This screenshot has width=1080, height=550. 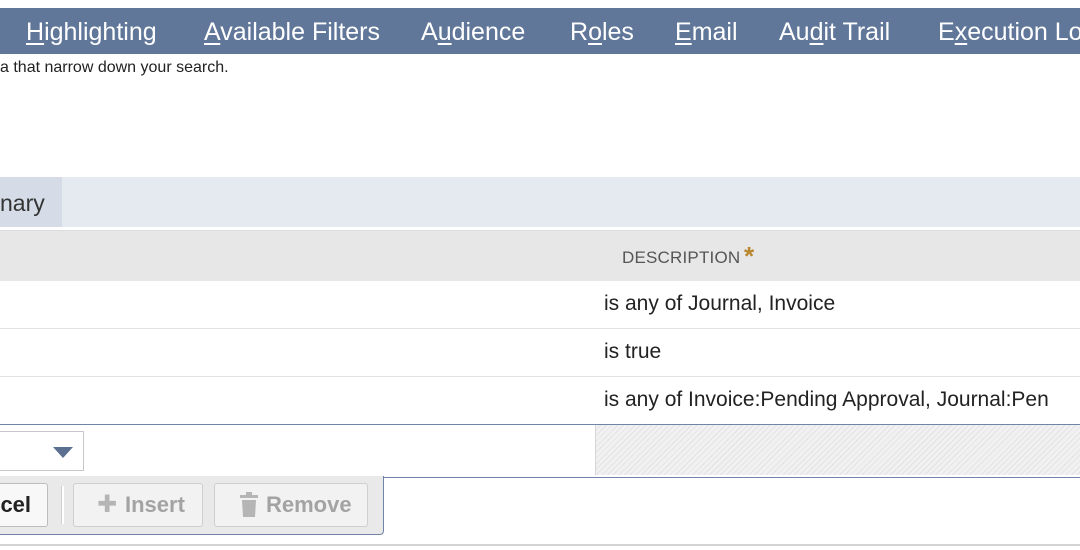 What do you see at coordinates (794, 32) in the screenshot?
I see `tab-label-start: Au` at bounding box center [794, 32].